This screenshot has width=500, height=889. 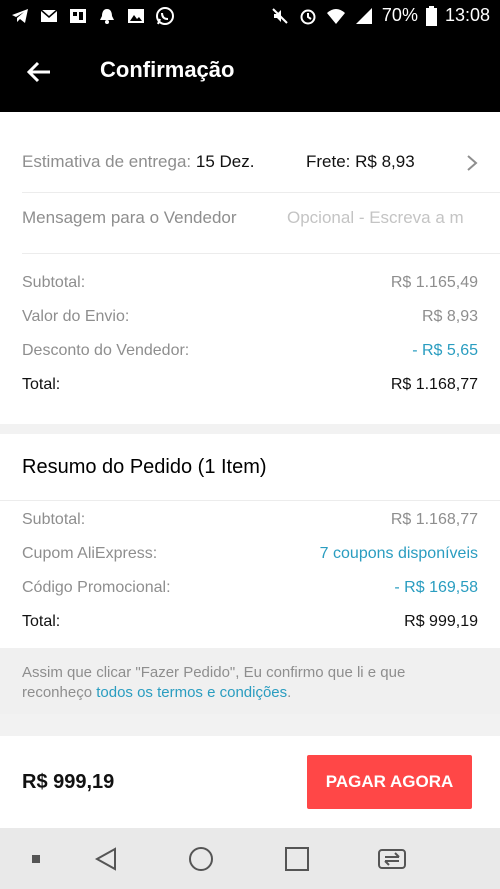 I want to click on order-subtotal-label: Subtotal:, so click(x=54, y=519).